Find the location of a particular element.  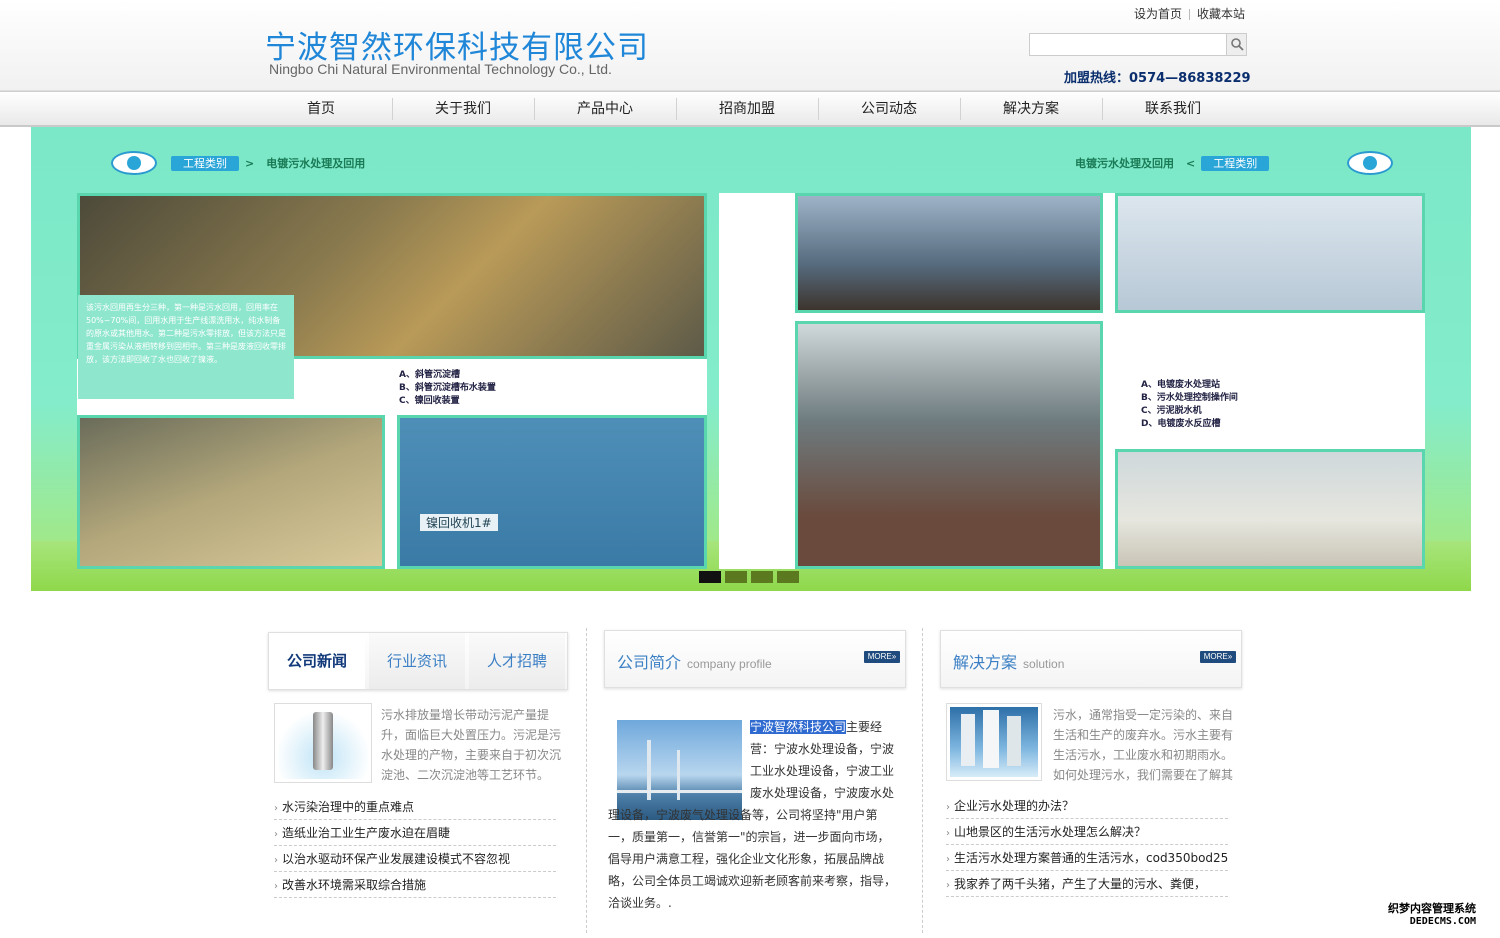

caption-line: A、斜管沉淀槽 is located at coordinates (429, 375).